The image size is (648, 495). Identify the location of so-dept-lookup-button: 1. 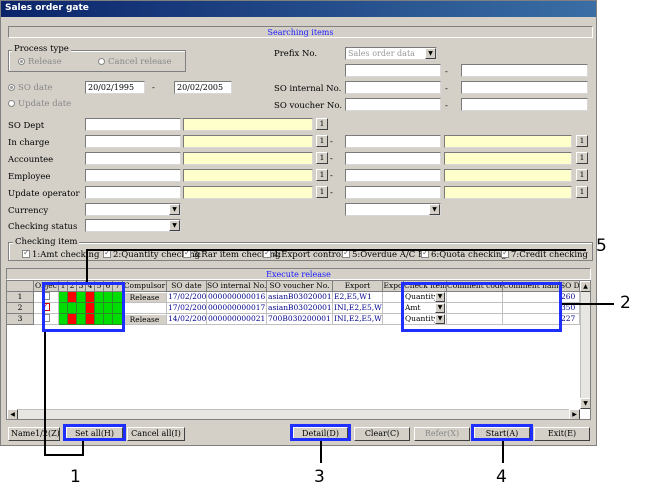
(322, 124).